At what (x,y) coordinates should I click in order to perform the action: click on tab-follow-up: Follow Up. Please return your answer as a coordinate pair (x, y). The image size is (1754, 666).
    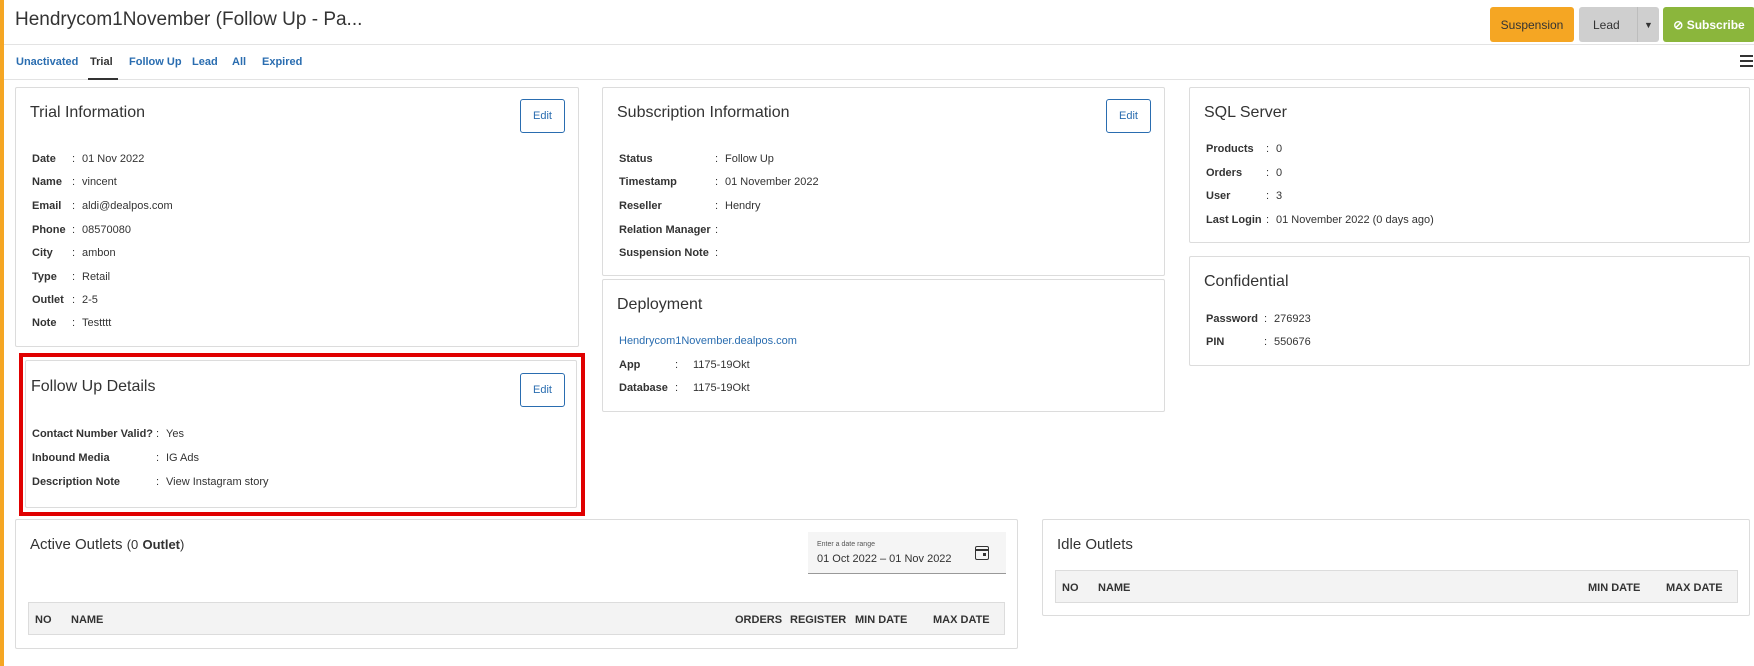
    Looking at the image, I should click on (155, 62).